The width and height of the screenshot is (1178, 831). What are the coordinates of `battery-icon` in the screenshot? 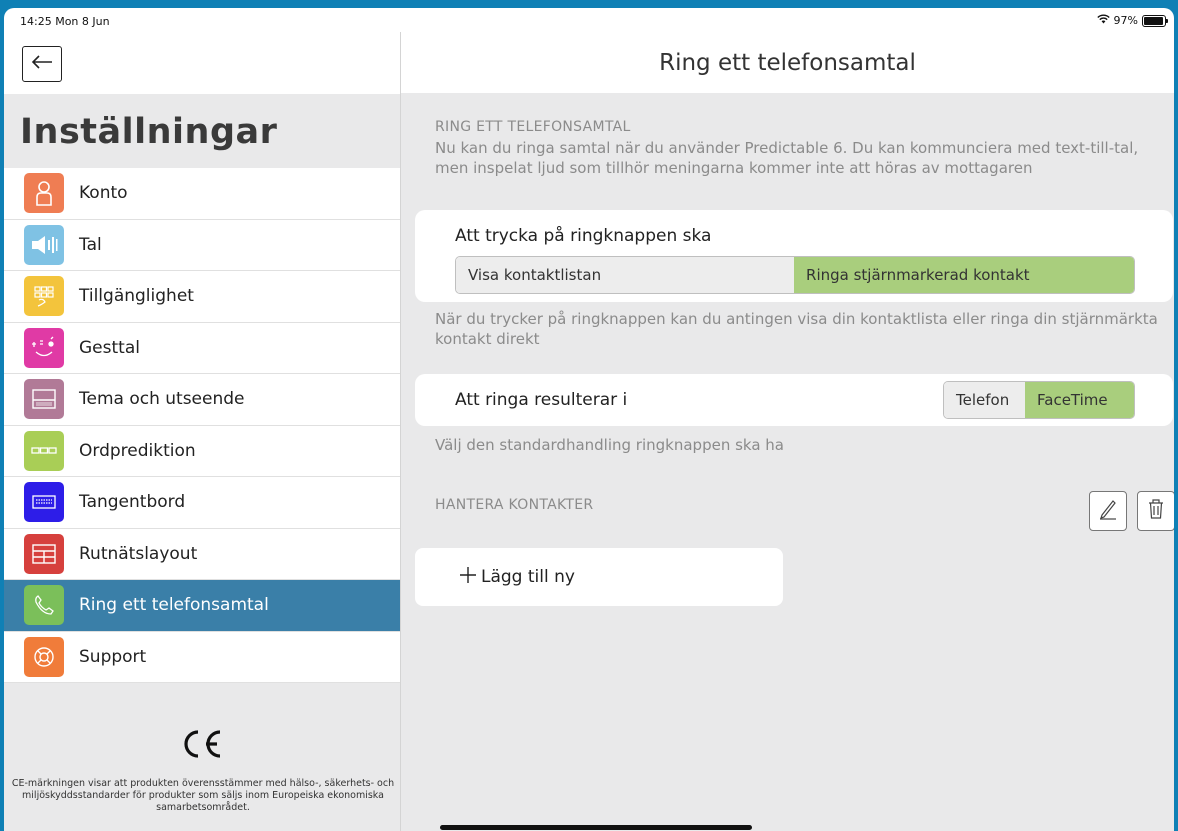 It's located at (1155, 20).